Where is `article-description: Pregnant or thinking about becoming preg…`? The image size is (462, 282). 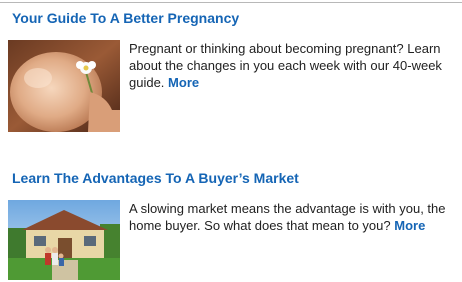 article-description: Pregnant or thinking about becoming preg… is located at coordinates (294, 65).